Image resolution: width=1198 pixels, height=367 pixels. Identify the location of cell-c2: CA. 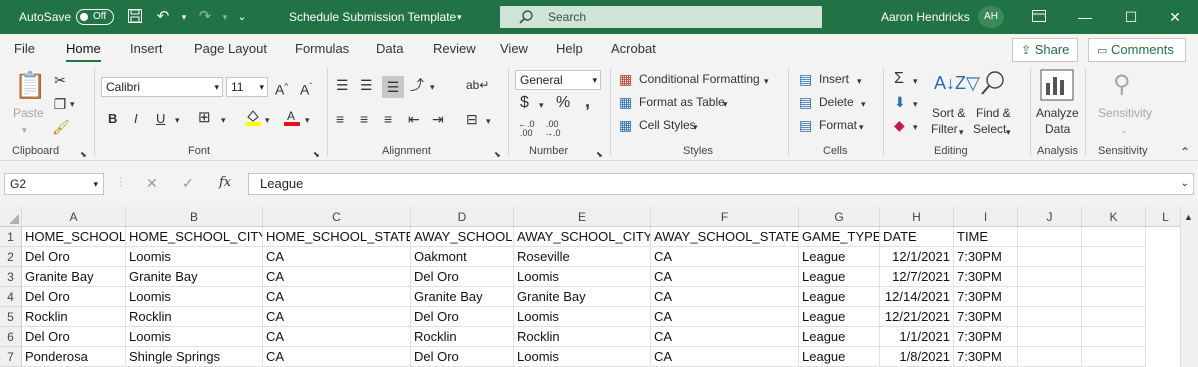
(337, 257).